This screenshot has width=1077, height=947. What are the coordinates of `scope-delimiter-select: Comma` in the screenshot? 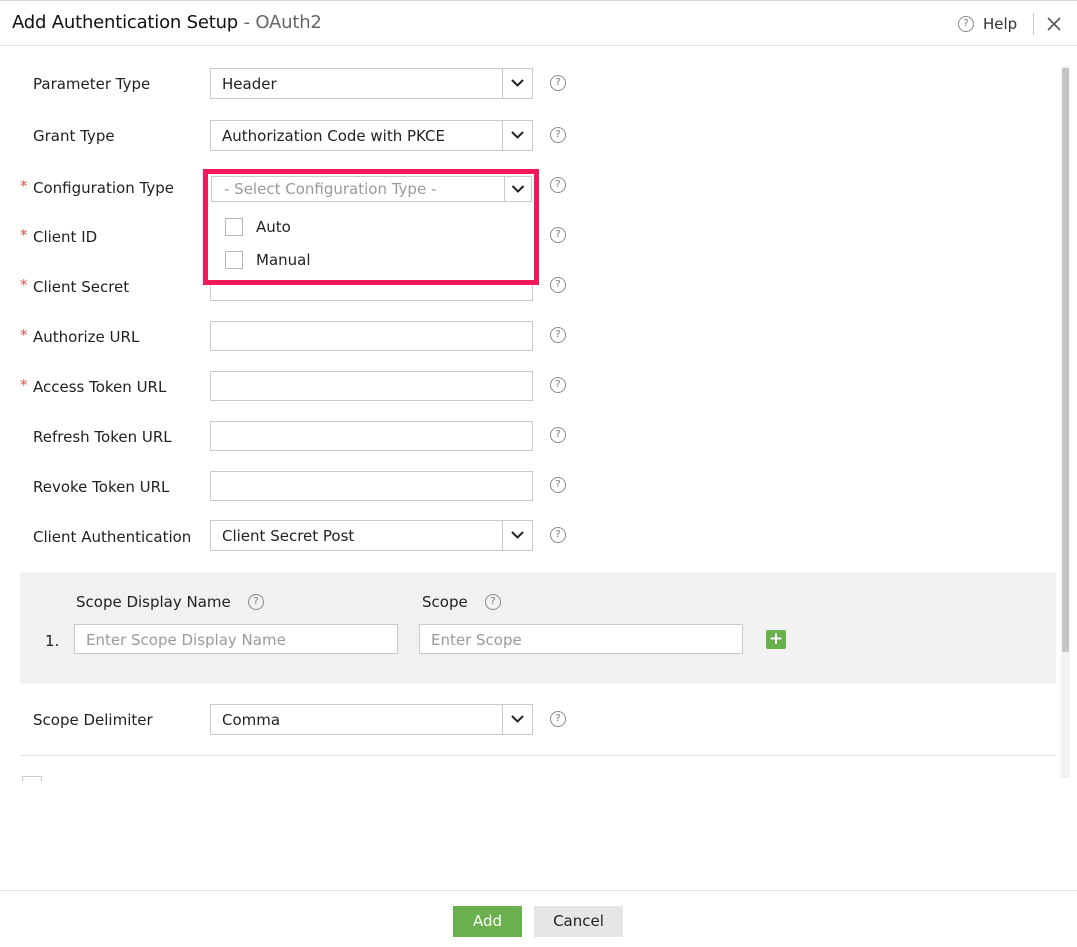 It's located at (371, 719).